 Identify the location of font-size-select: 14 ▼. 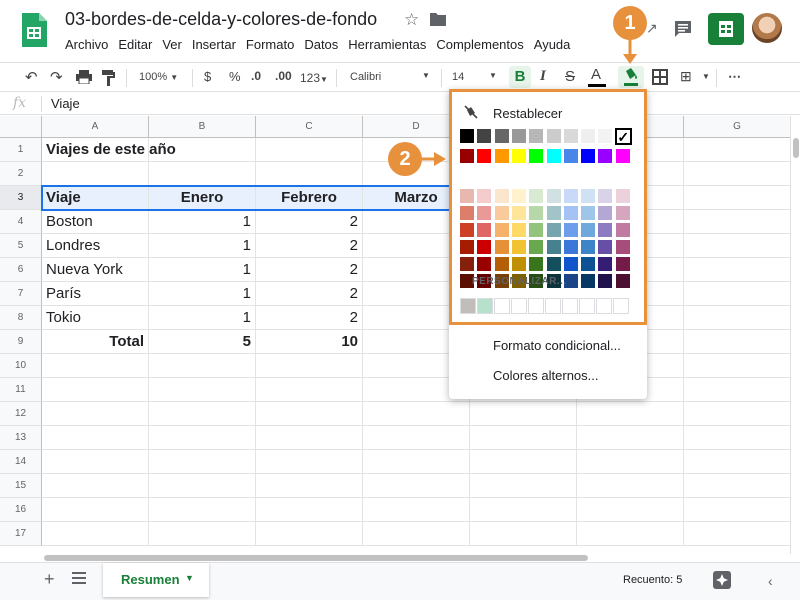
(475, 77).